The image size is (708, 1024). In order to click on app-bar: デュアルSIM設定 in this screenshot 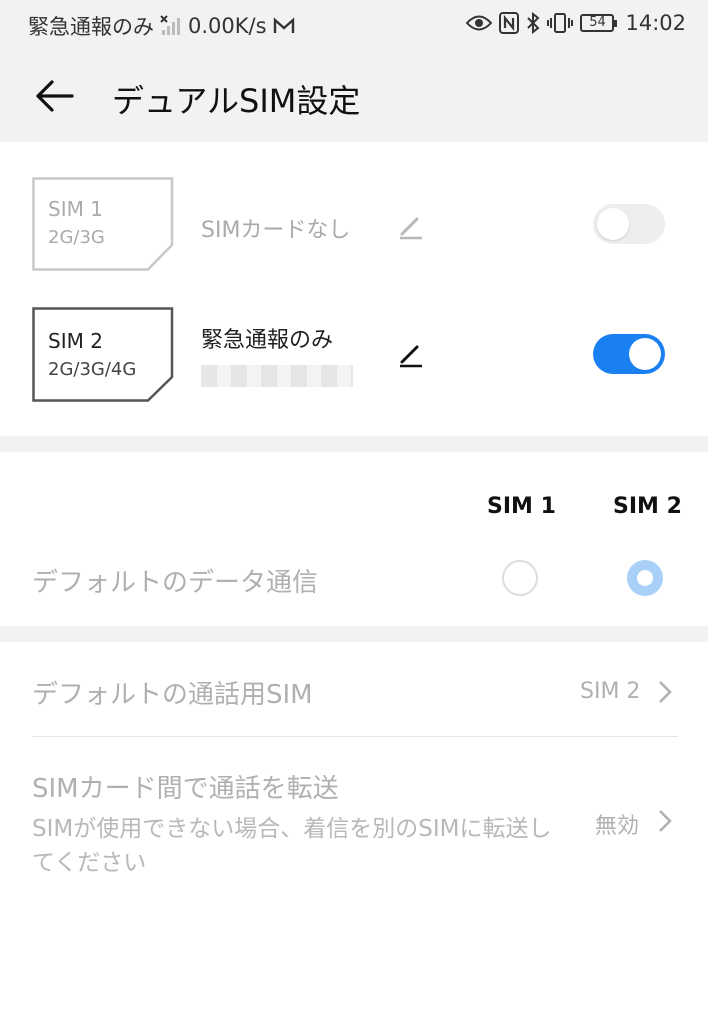, I will do `click(354, 95)`.